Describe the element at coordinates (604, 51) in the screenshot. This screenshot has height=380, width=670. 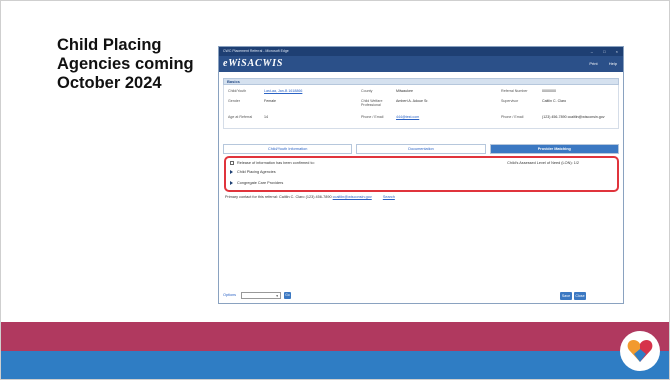
I see `maximize-icon: □` at that location.